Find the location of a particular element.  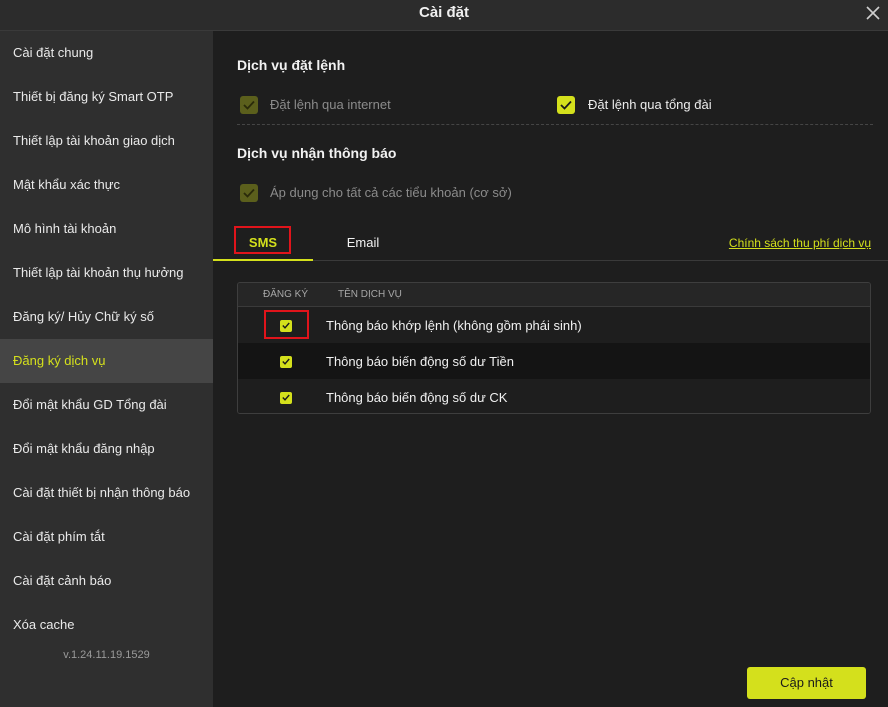

table-header: ĐĂNG KÝ TÊN DỊCH VỤ is located at coordinates (554, 295).